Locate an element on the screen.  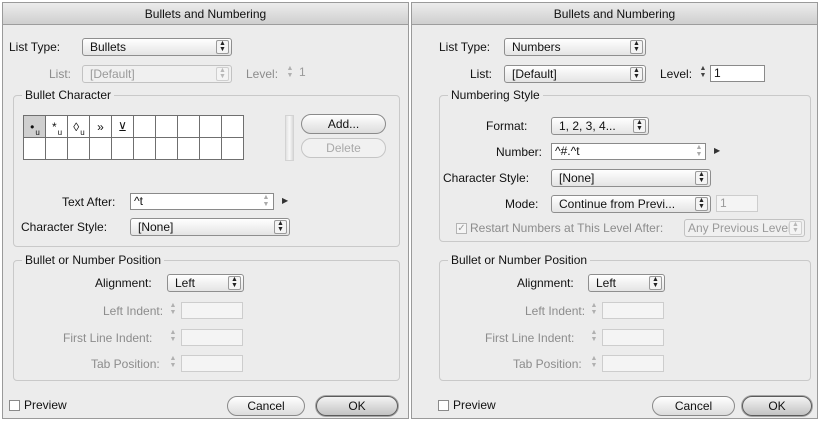
mode-dropdown: Continue from Previ... ▲ ▼ is located at coordinates (631, 204).